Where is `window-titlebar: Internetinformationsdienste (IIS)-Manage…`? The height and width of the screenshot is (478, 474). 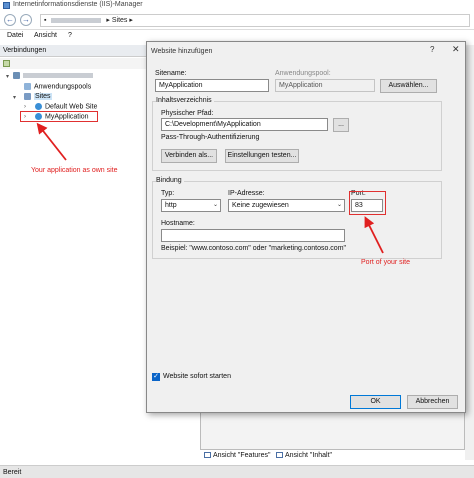
window-titlebar: Internetinformationsdienste (IIS)-Manage… is located at coordinates (237, 5).